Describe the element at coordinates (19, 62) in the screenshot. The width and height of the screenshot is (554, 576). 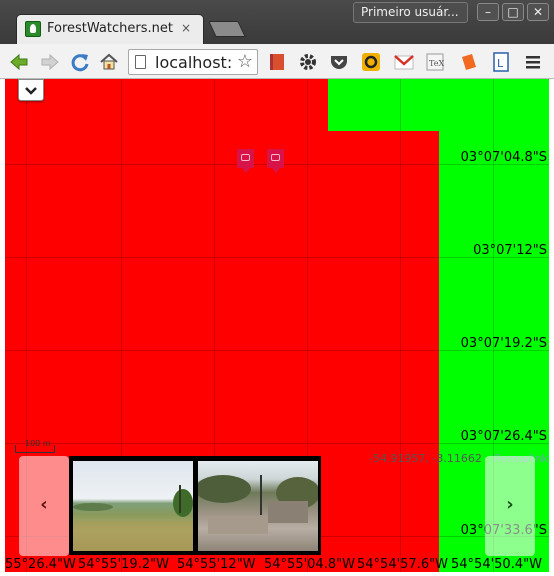
I see `back-arrow-icon` at that location.